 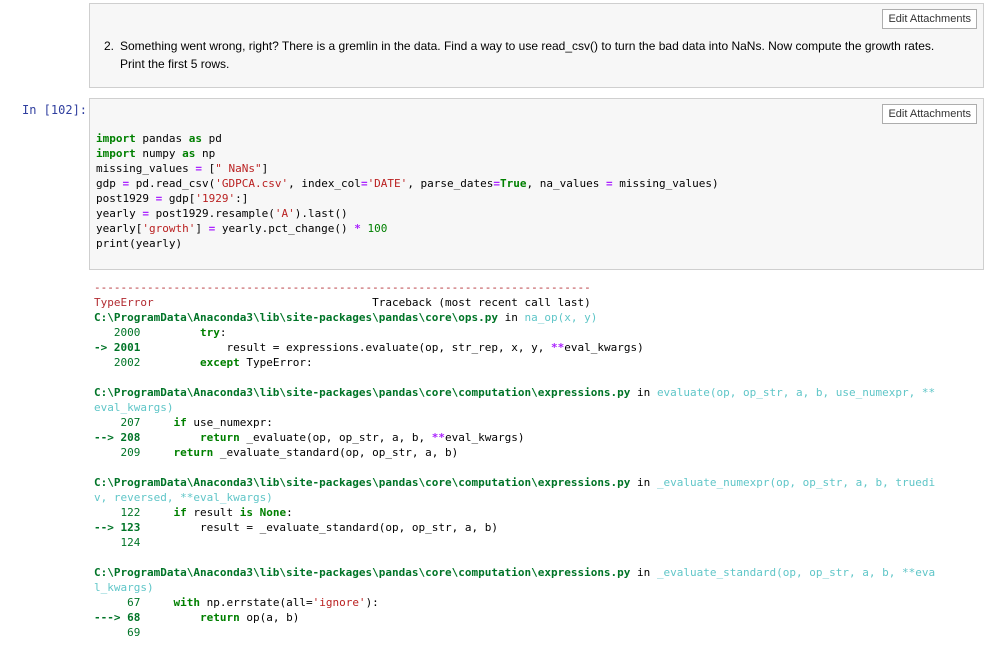 What do you see at coordinates (109, 46) in the screenshot?
I see `list-number: 2.` at bounding box center [109, 46].